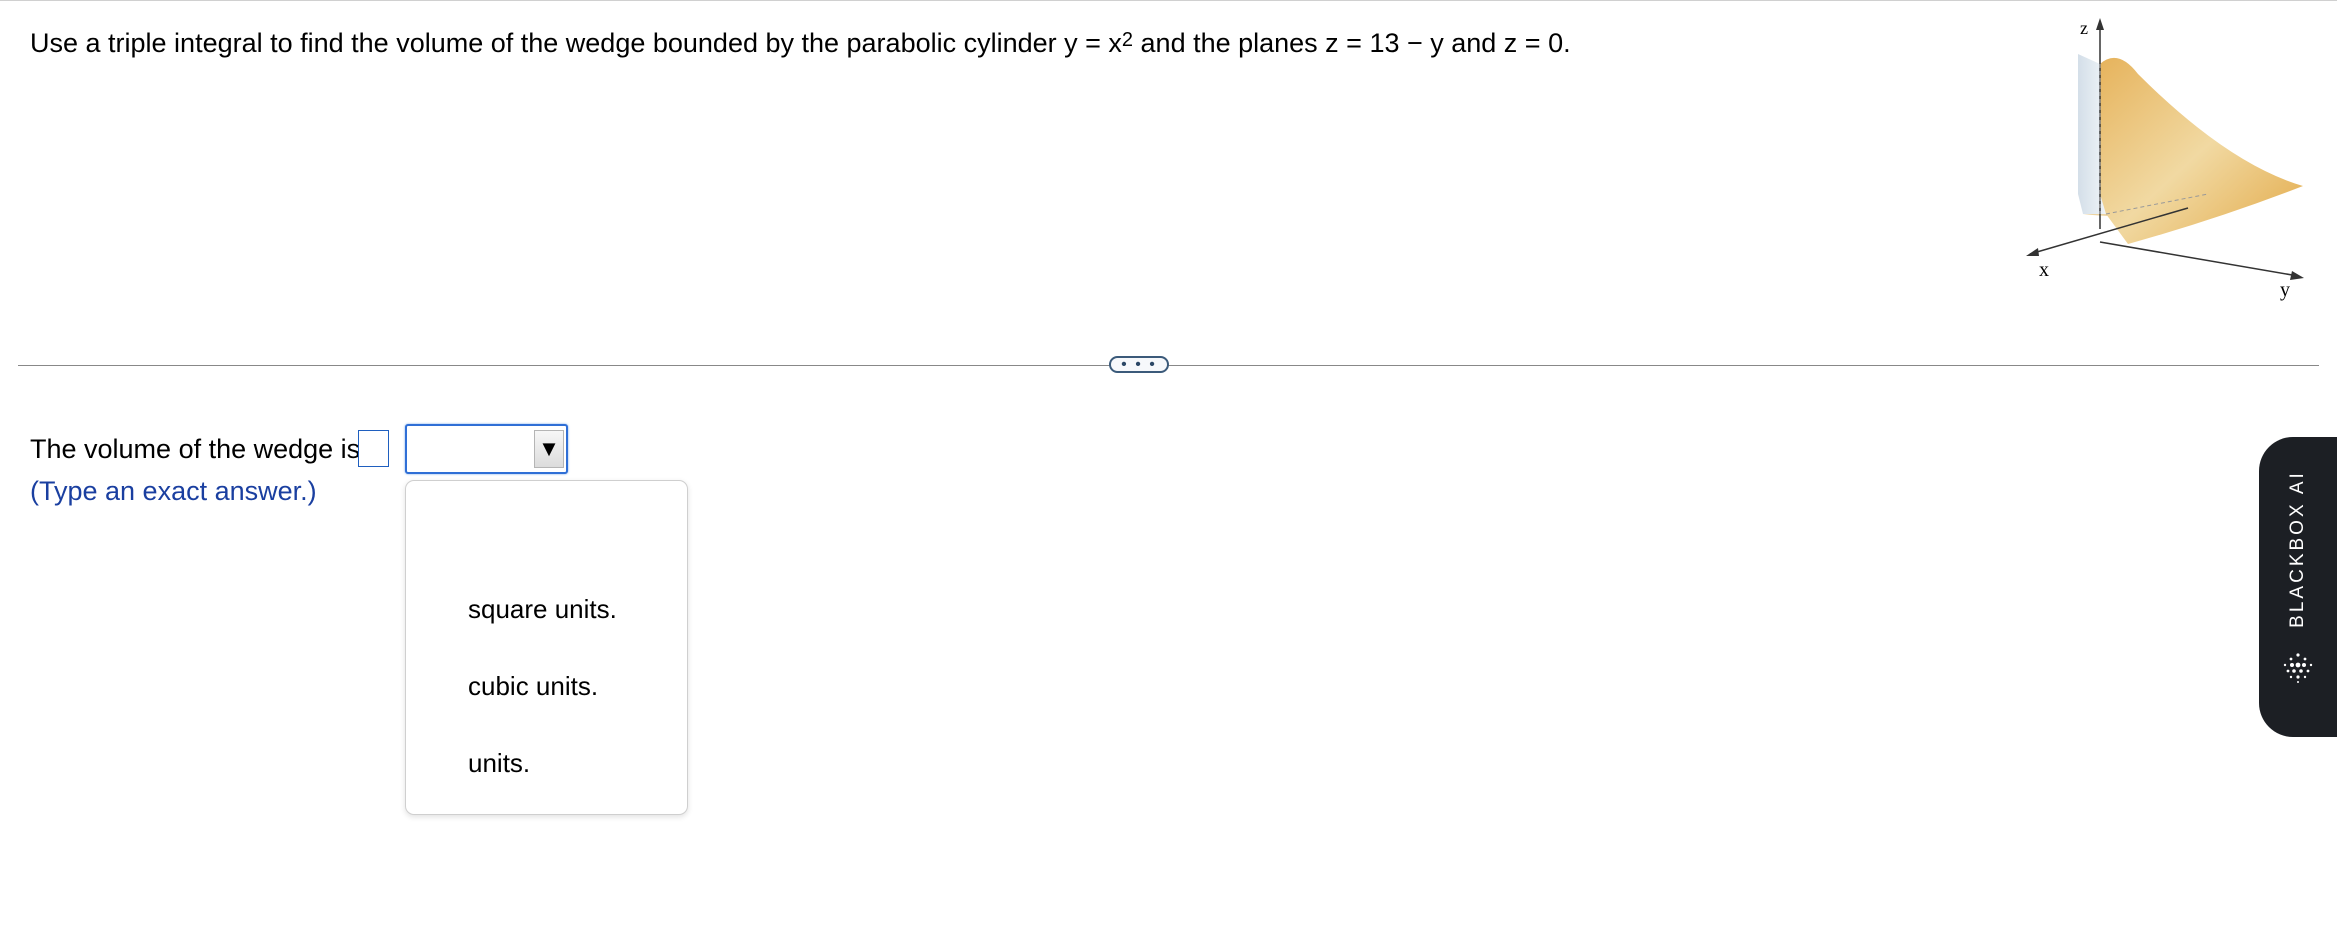 Image resolution: width=2337 pixels, height=943 pixels. Describe the element at coordinates (1168, 0) in the screenshot. I see `top-rule` at that location.